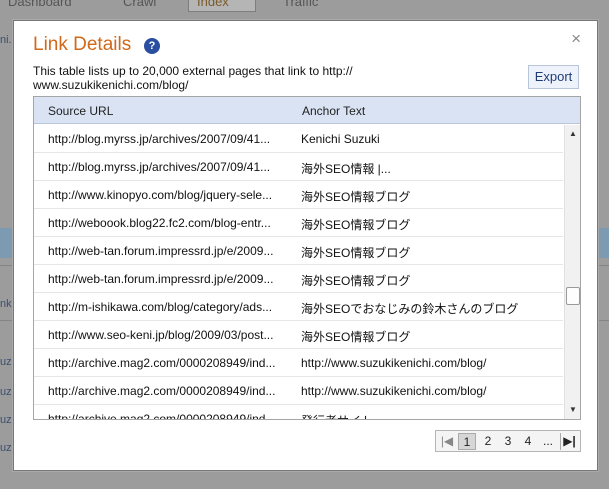 This screenshot has width=609, height=489. I want to click on page-1-button: 1, so click(467, 441).